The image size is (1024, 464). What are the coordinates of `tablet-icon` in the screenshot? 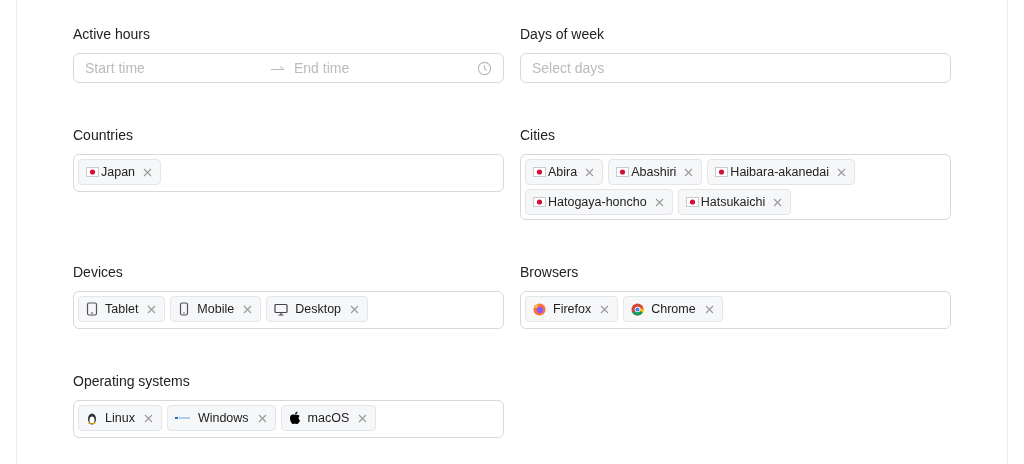 It's located at (92, 309).